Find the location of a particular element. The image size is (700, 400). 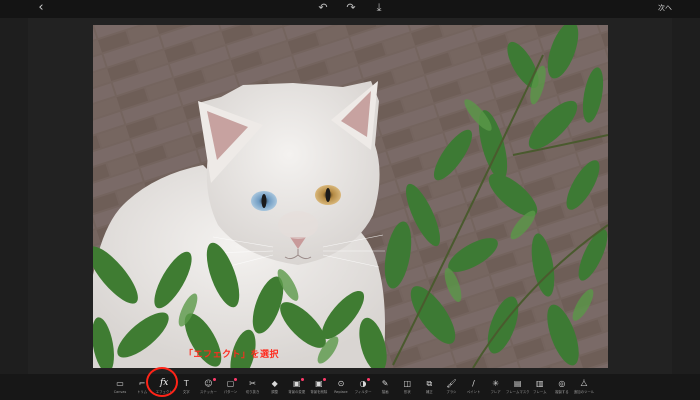

tool-add-layer: ⧊ 追加のツール is located at coordinates (584, 389).